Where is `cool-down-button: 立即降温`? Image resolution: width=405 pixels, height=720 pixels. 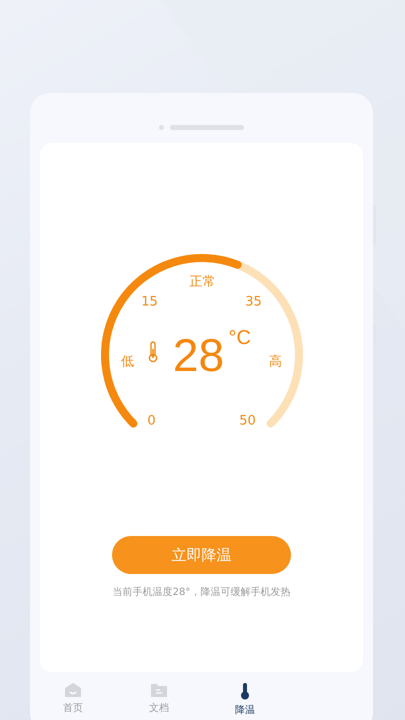
cool-down-button: 立即降温 is located at coordinates (201, 555).